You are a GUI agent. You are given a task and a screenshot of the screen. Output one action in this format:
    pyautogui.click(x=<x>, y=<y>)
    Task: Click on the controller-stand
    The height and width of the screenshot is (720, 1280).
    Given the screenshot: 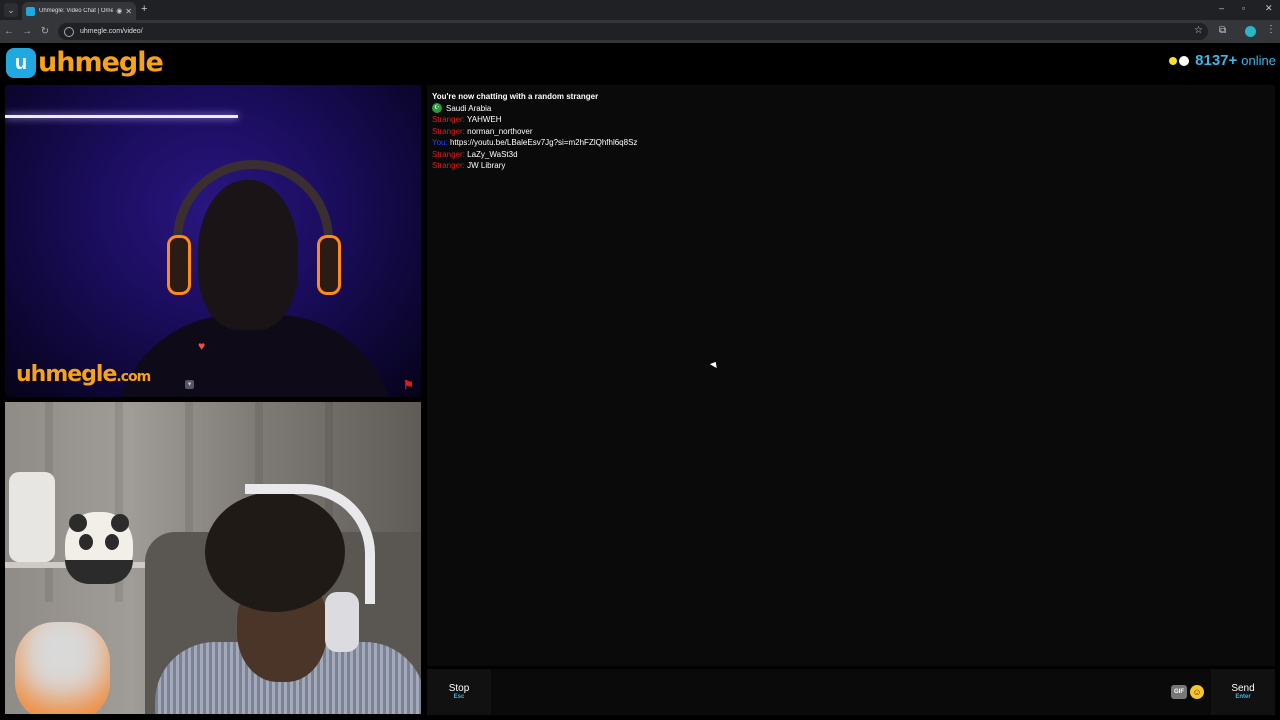 What is the action you would take?
    pyautogui.click(x=32, y=517)
    